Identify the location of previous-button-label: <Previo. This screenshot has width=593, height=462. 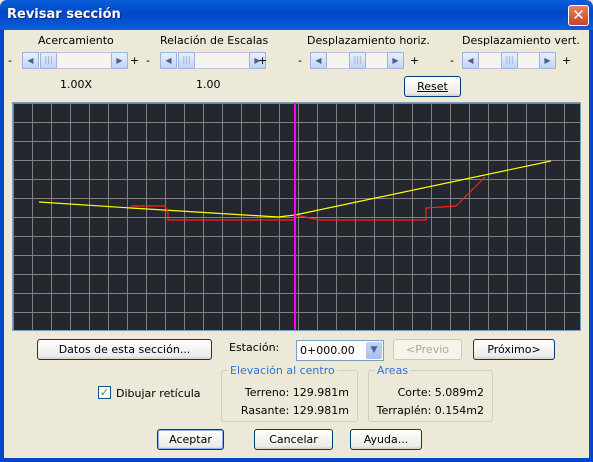
(427, 349).